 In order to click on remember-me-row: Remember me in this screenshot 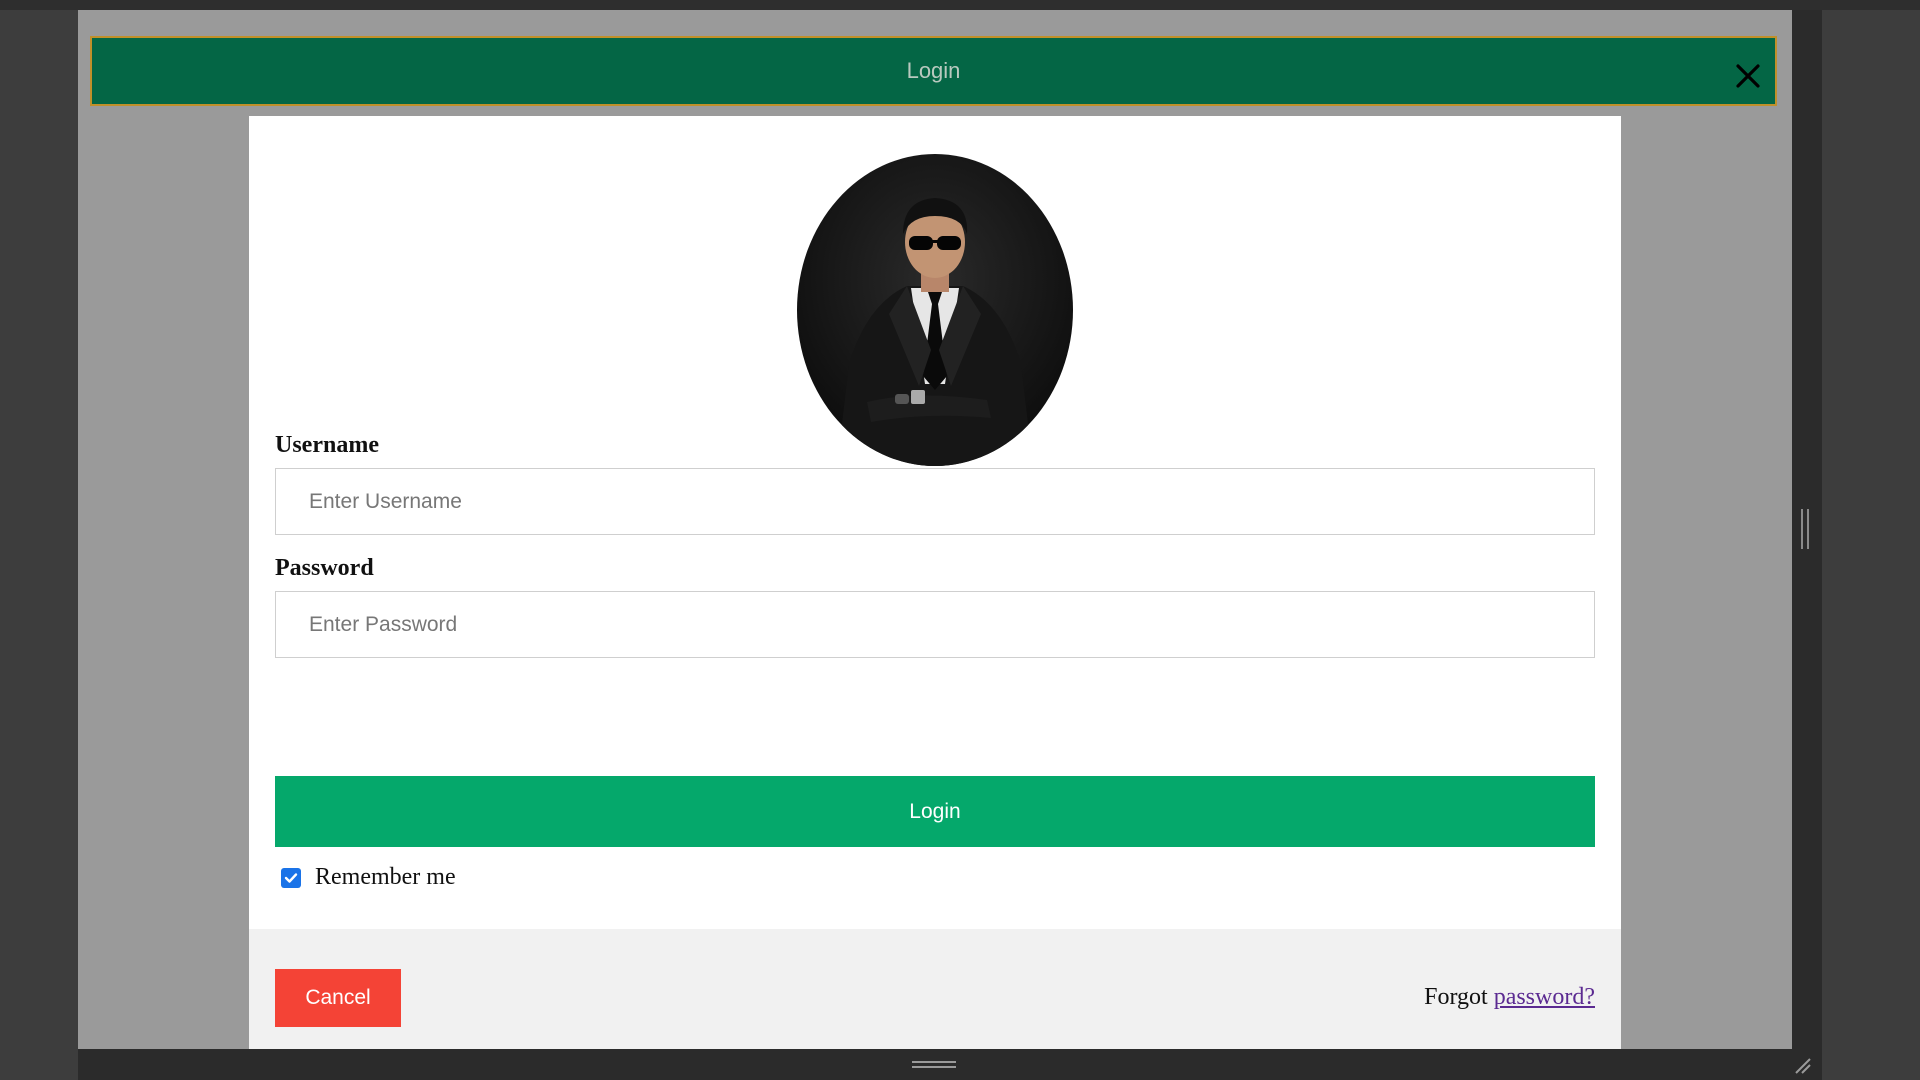, I will do `click(368, 877)`.